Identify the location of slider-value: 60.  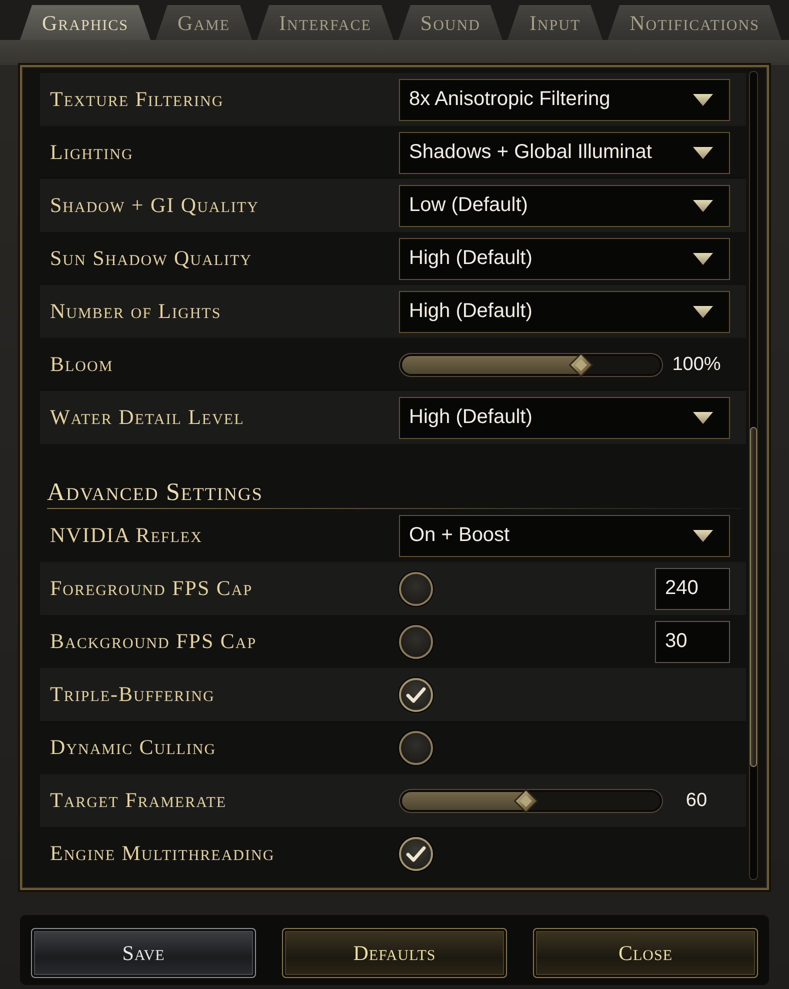
(696, 801).